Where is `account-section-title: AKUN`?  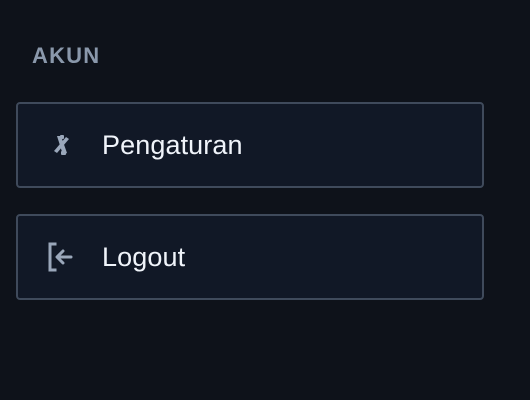
account-section-title: AKUN is located at coordinates (66, 55).